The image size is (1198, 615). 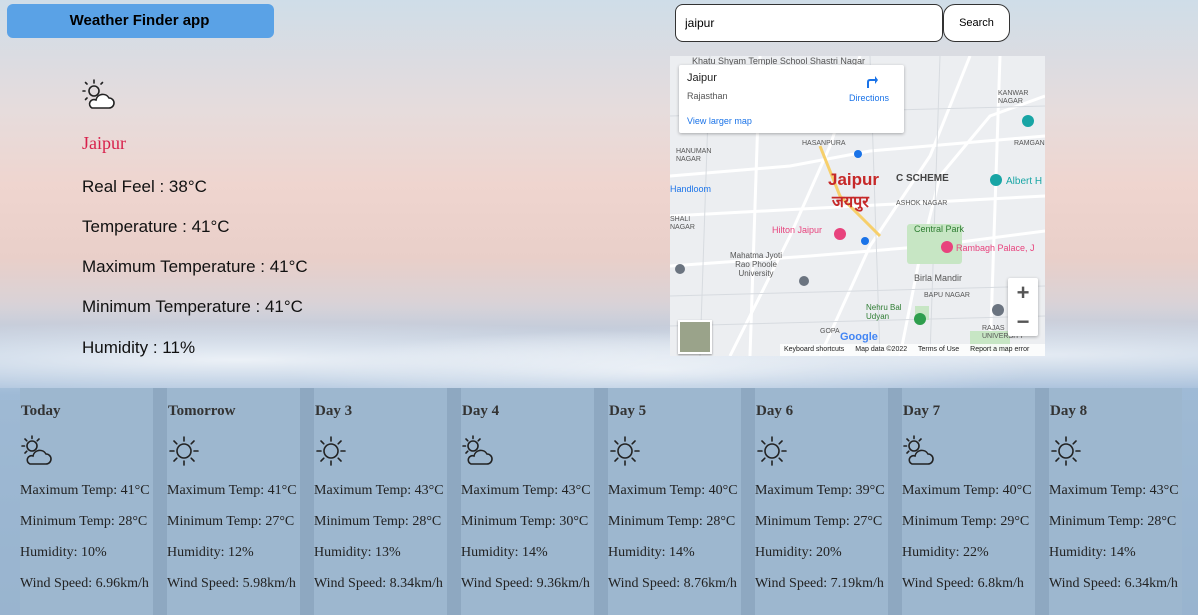 What do you see at coordinates (999, 349) in the screenshot?
I see `report-error-link: Report a map error` at bounding box center [999, 349].